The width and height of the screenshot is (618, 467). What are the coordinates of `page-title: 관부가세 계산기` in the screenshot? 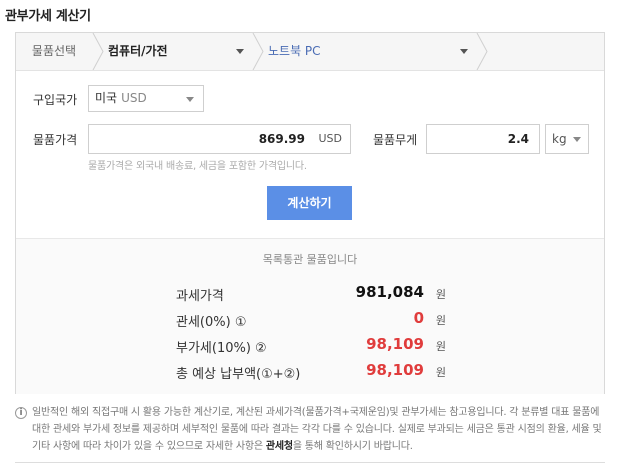 It's located at (48, 16).